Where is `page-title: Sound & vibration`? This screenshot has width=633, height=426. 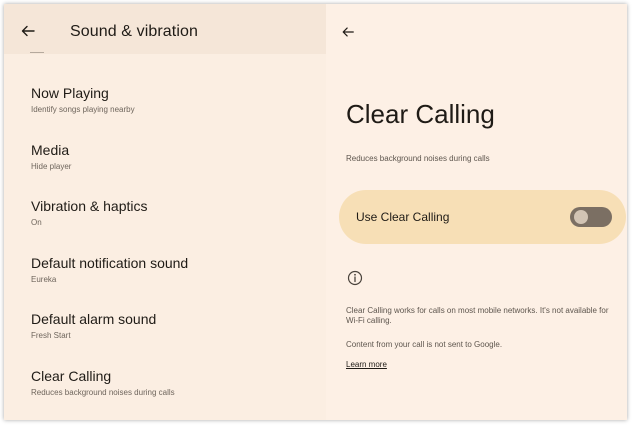
page-title: Sound & vibration is located at coordinates (134, 31).